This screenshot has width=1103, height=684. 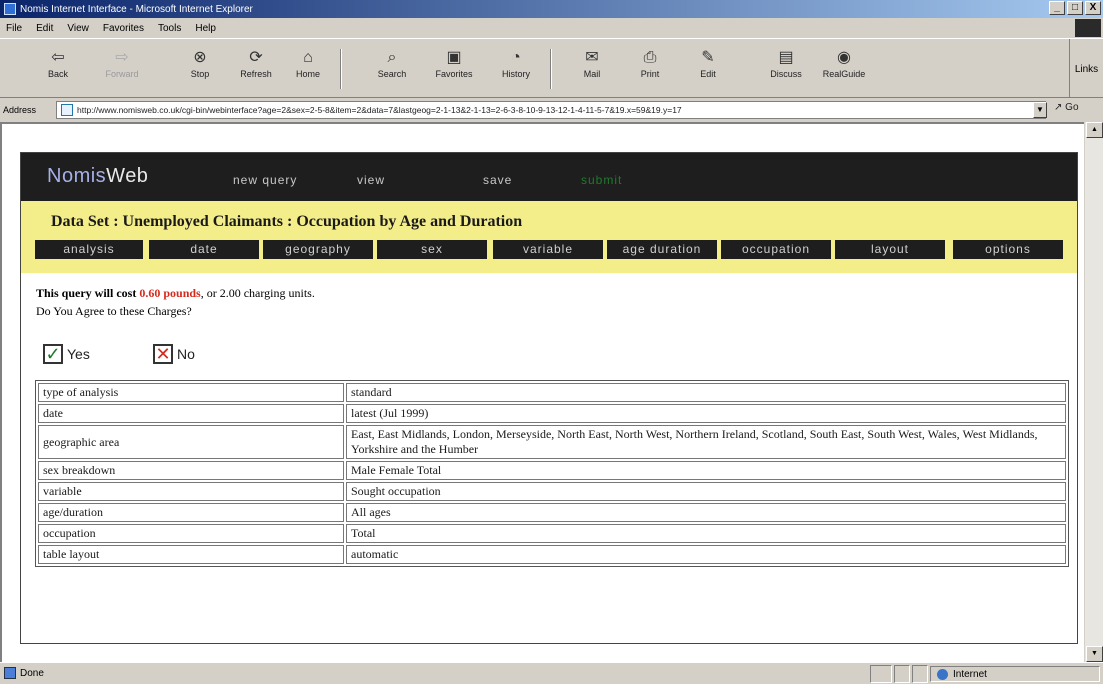 I want to click on status-bar: Done Internet, so click(x=551, y=673).